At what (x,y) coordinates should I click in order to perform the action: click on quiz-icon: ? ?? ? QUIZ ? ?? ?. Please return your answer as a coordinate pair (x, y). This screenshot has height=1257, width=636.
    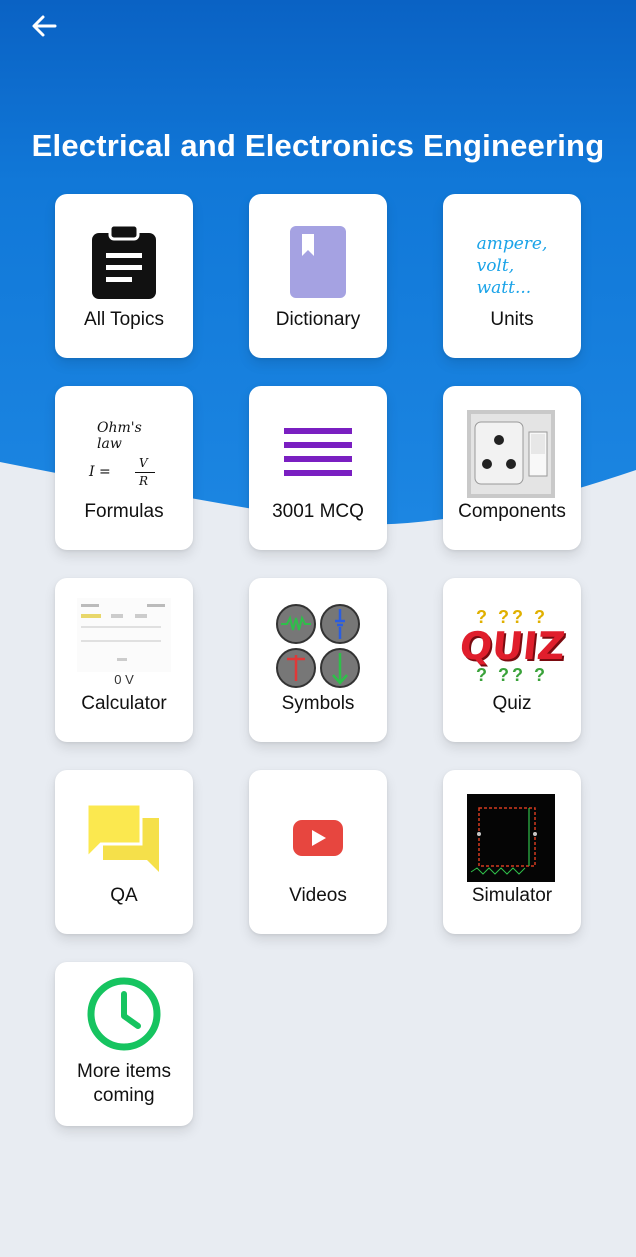
    Looking at the image, I should click on (512, 646).